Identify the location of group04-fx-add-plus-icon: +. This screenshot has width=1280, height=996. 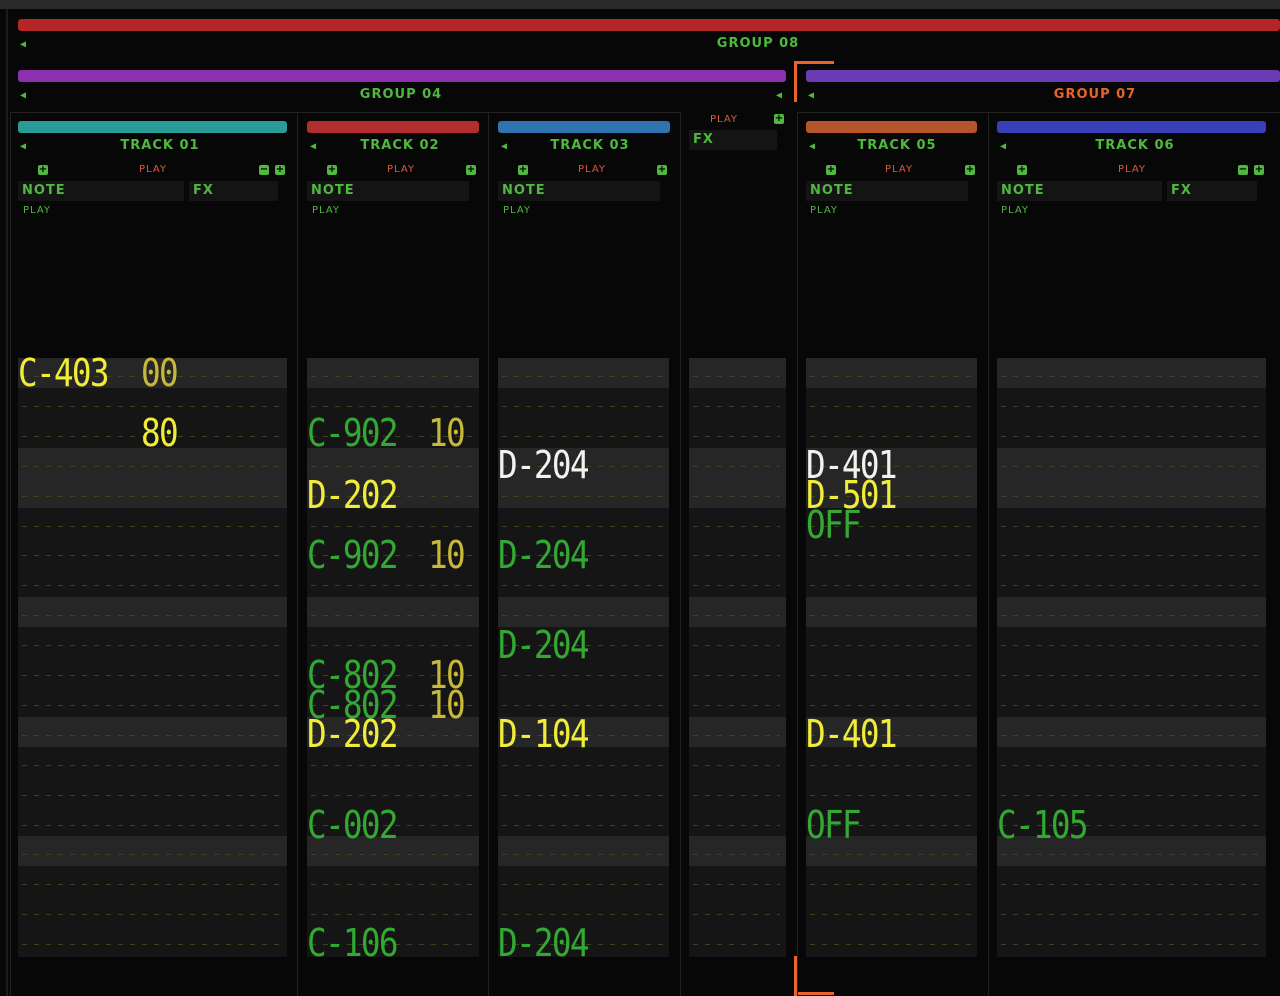
(779, 119).